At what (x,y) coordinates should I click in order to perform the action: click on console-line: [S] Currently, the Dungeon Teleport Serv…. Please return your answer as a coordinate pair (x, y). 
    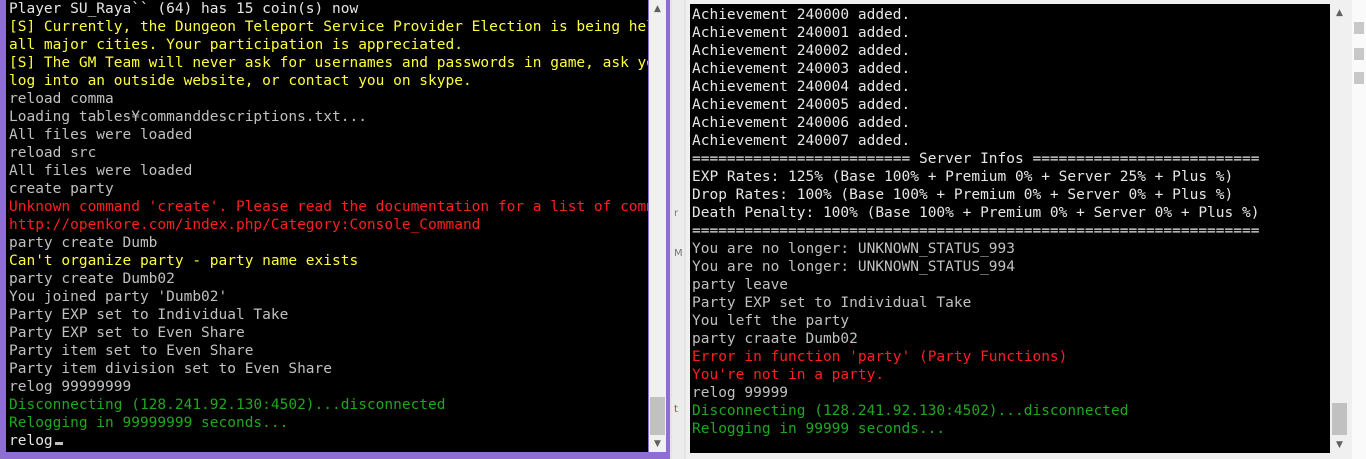
    Looking at the image, I should click on (328, 27).